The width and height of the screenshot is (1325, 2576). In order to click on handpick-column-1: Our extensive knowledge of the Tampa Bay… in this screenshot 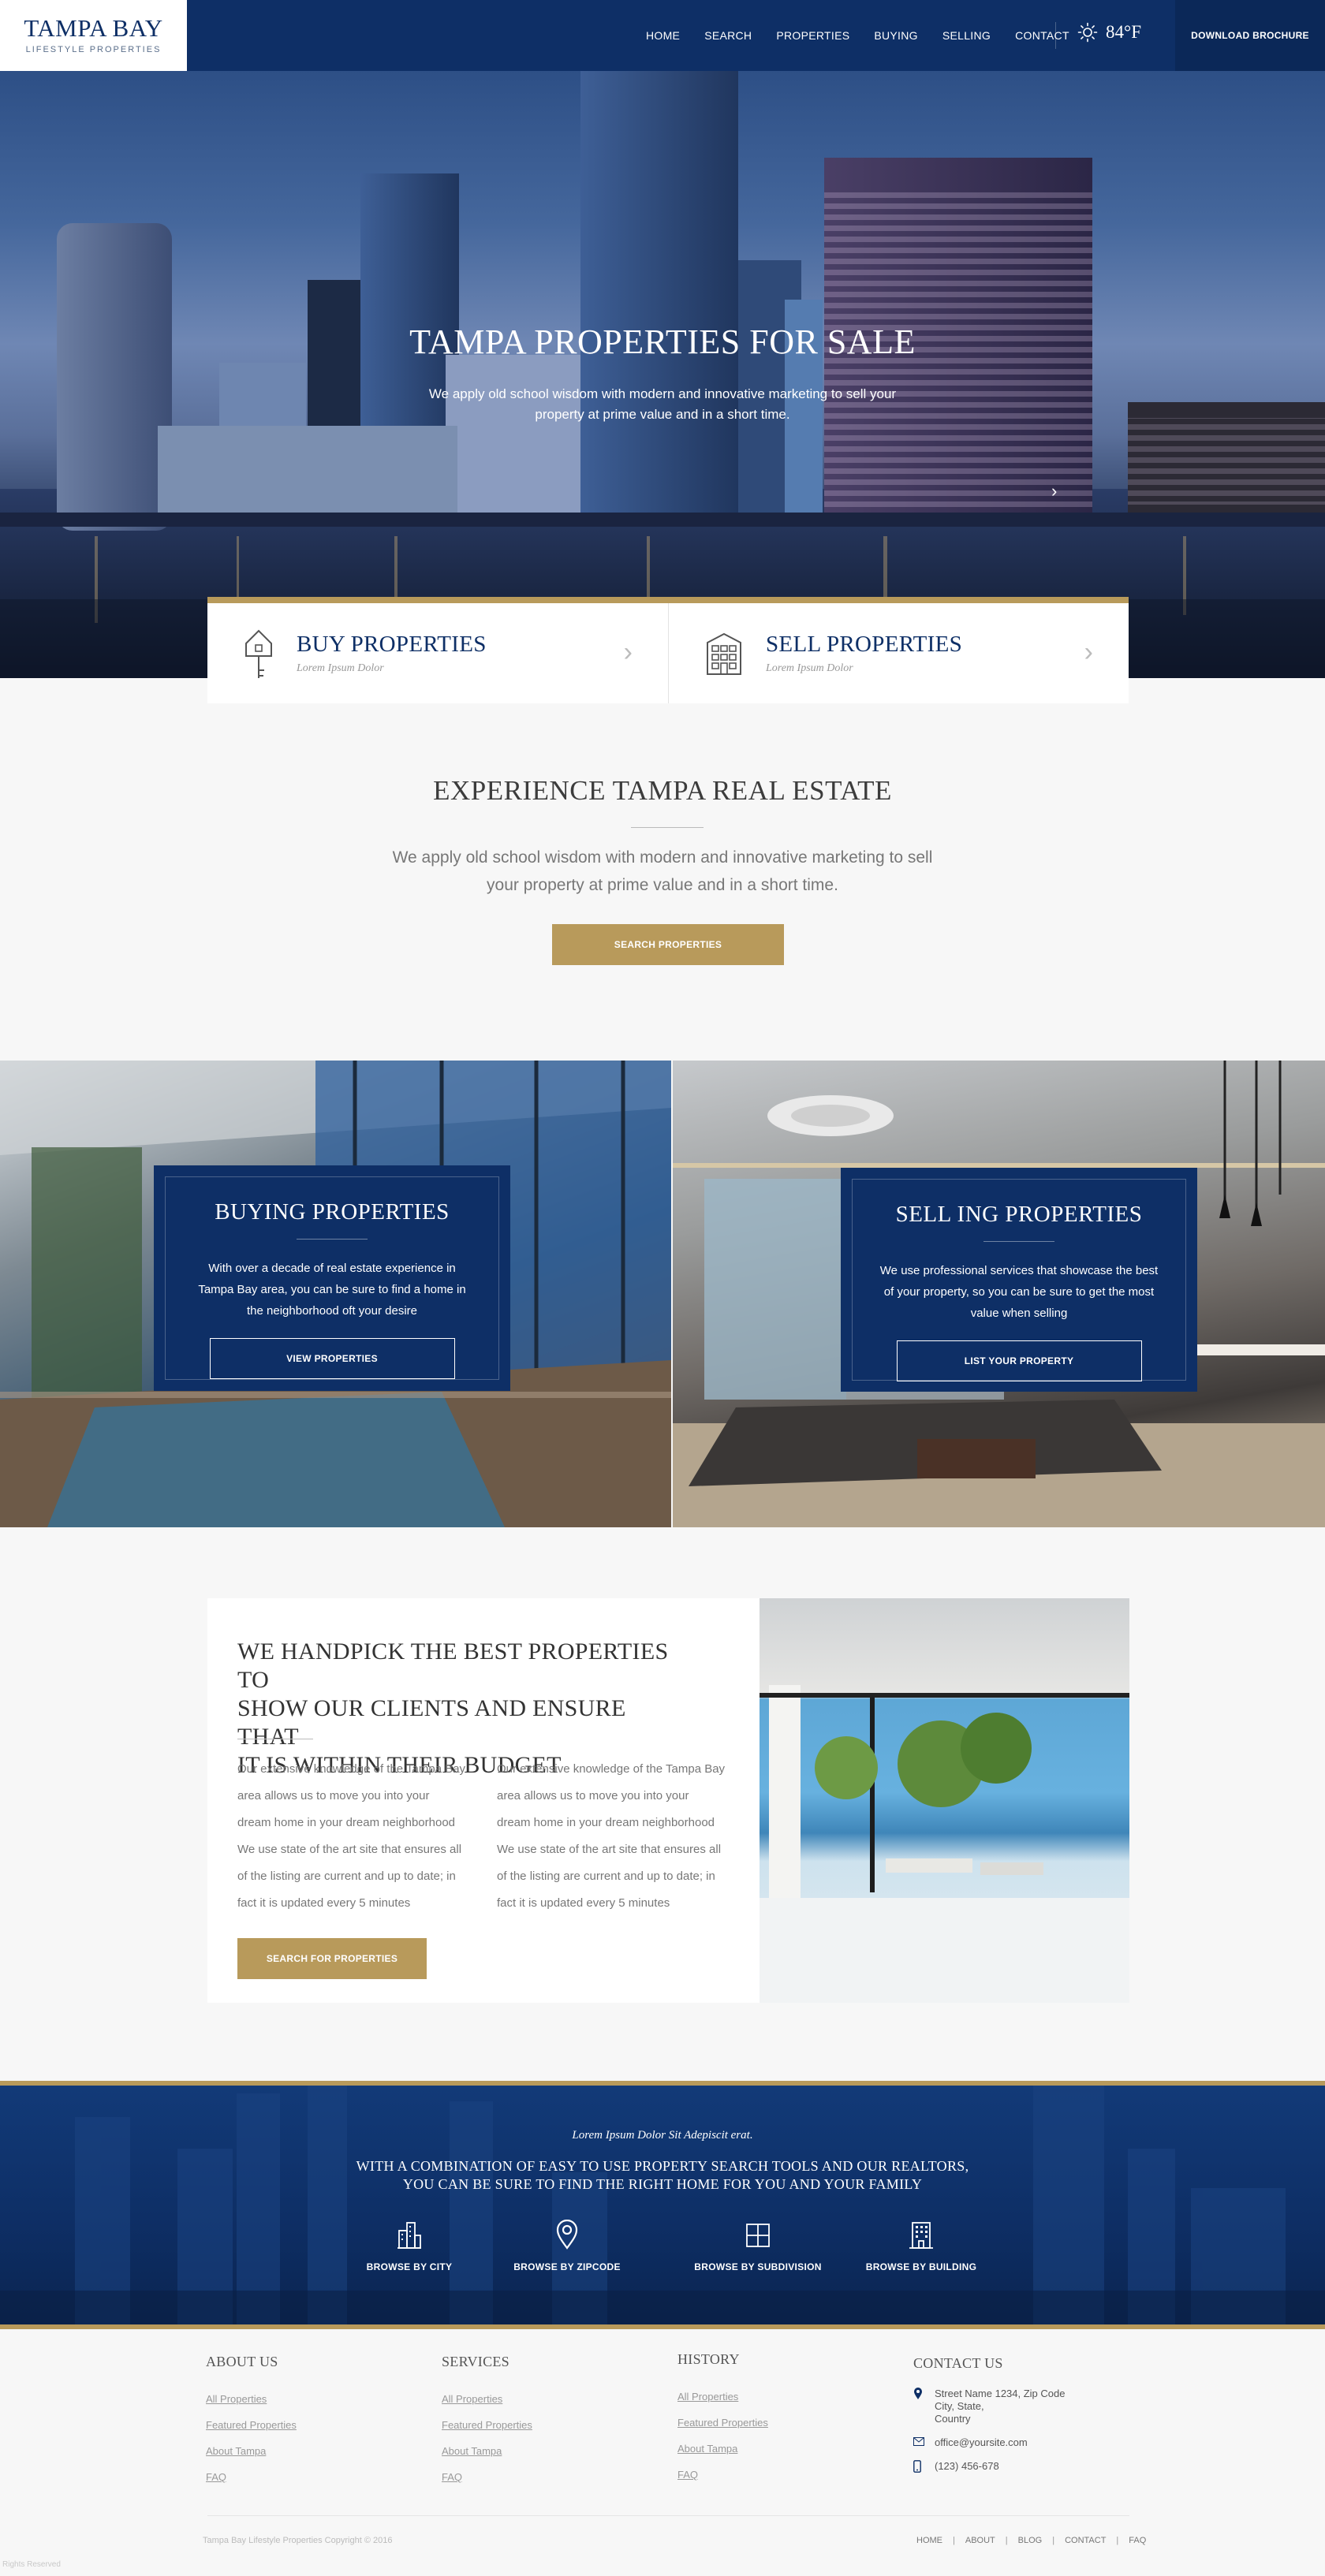, I will do `click(351, 1836)`.